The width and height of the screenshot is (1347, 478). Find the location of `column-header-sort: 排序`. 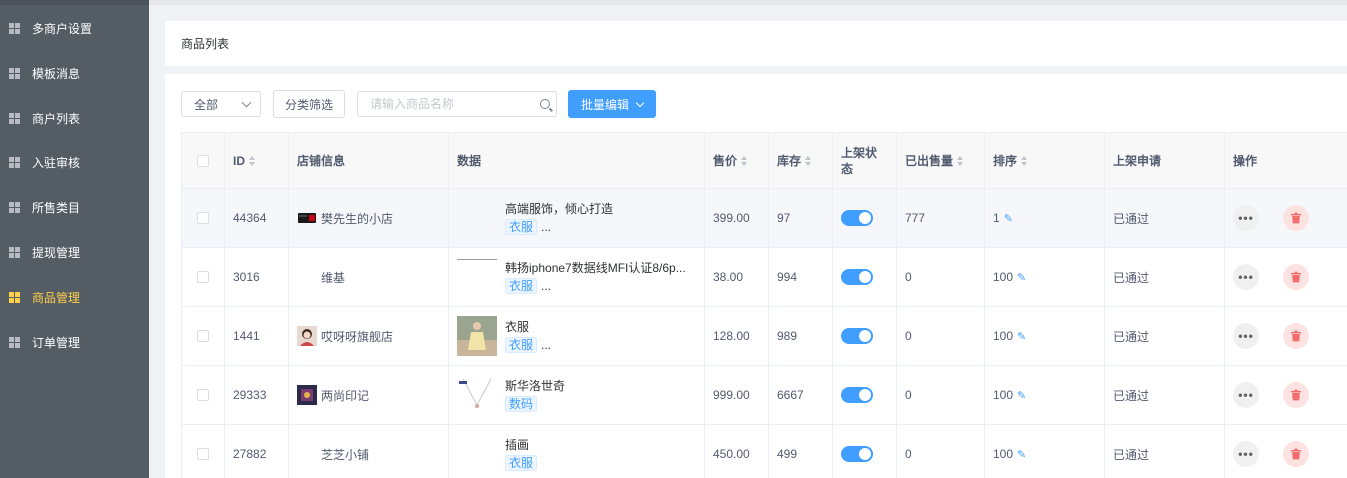

column-header-sort: 排序 is located at coordinates (1044, 160).